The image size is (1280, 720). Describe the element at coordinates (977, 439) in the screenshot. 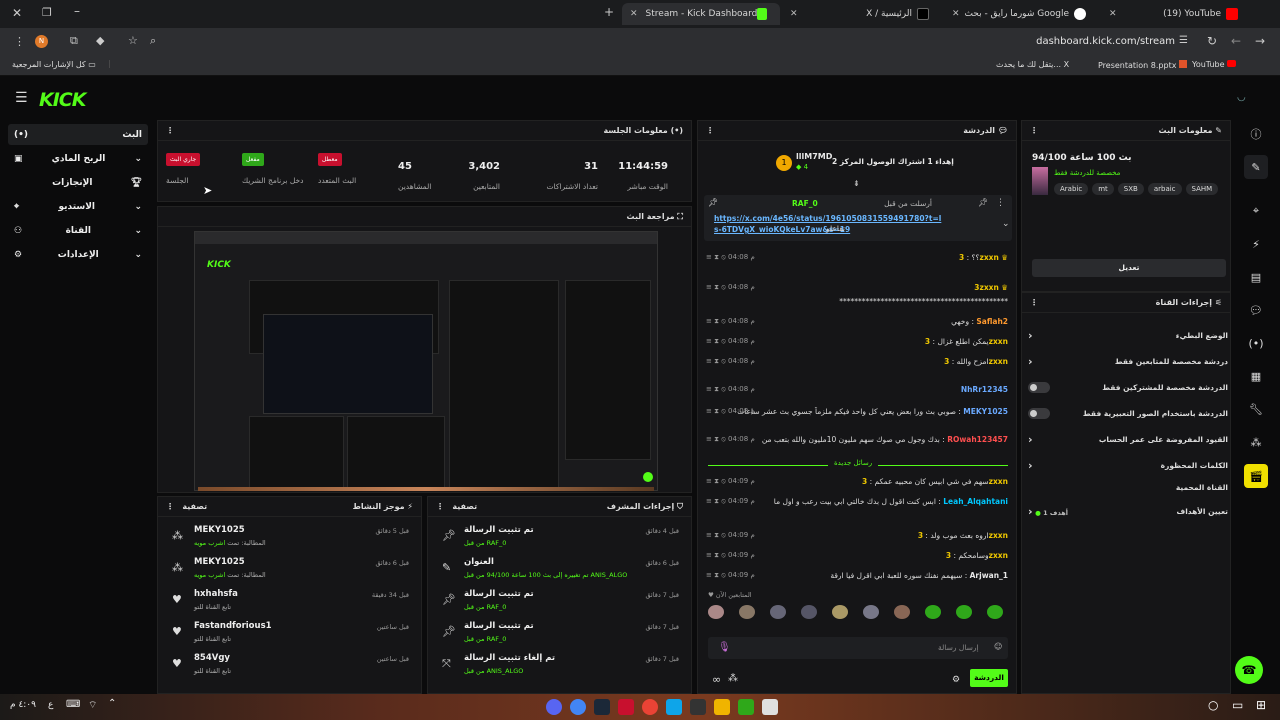

I see `message-user: ROwah123457` at that location.